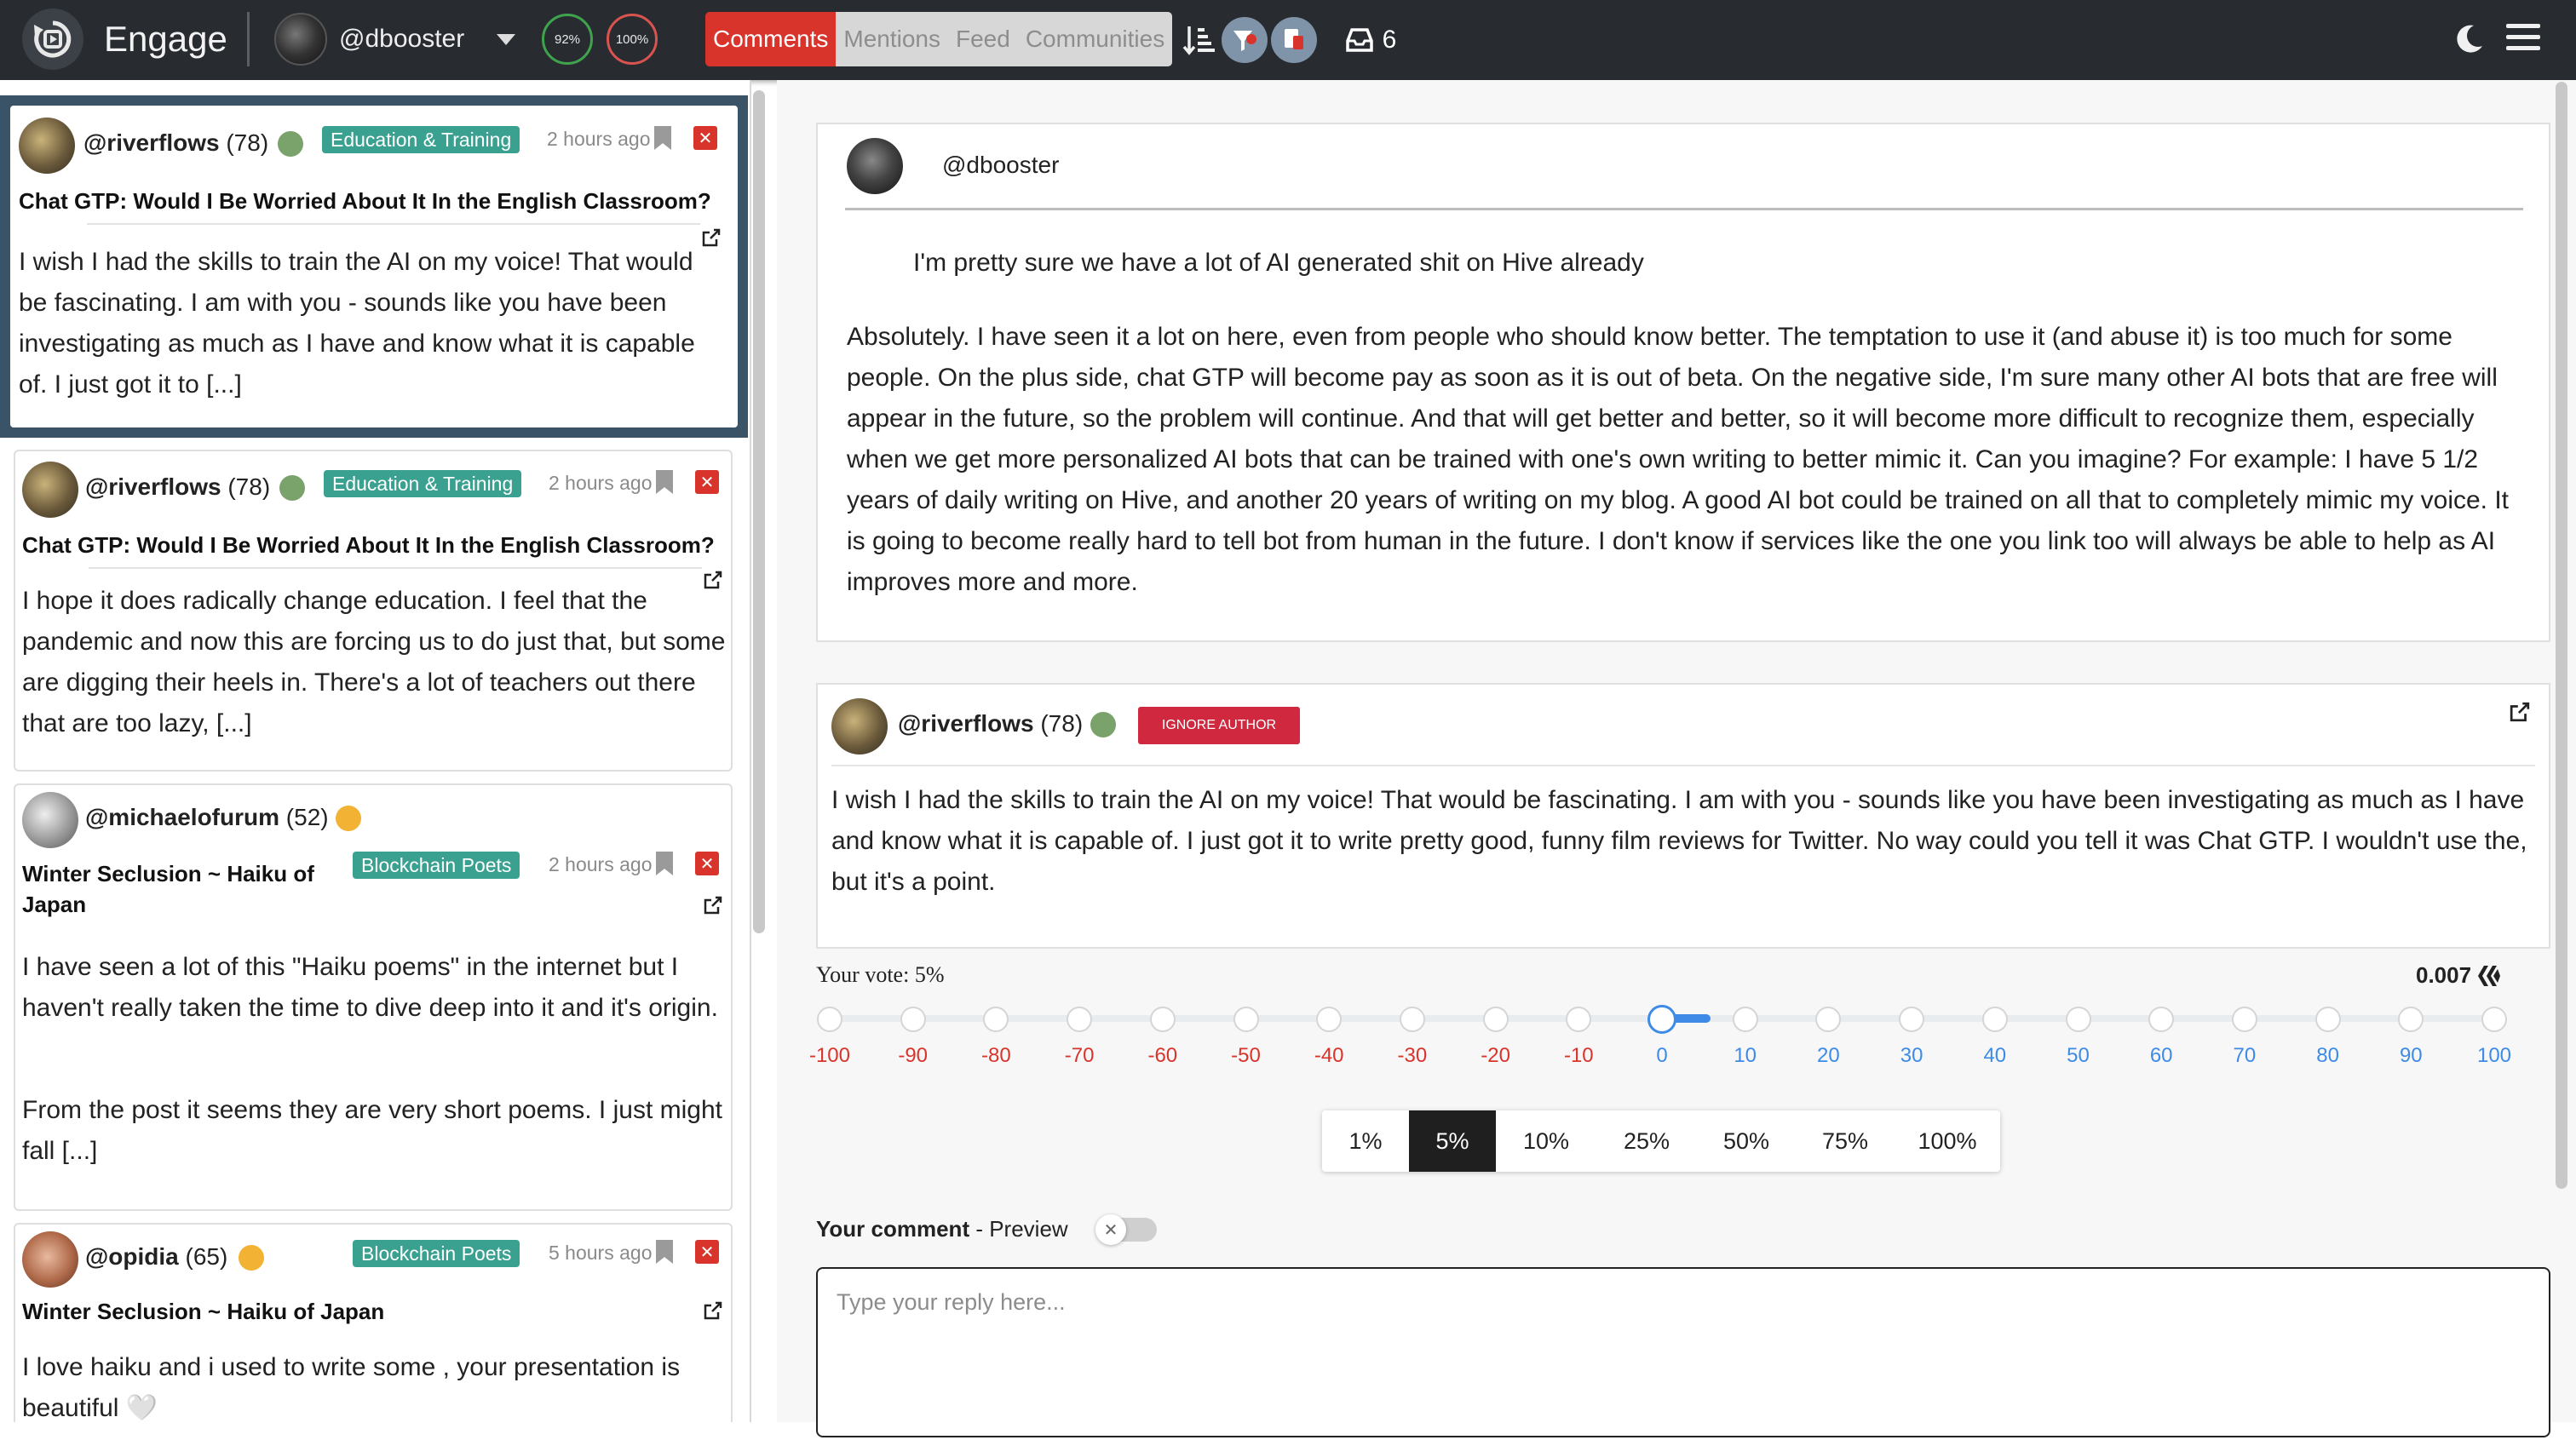  Describe the element at coordinates (983, 39) in the screenshot. I see `tab-feed: Feed` at that location.